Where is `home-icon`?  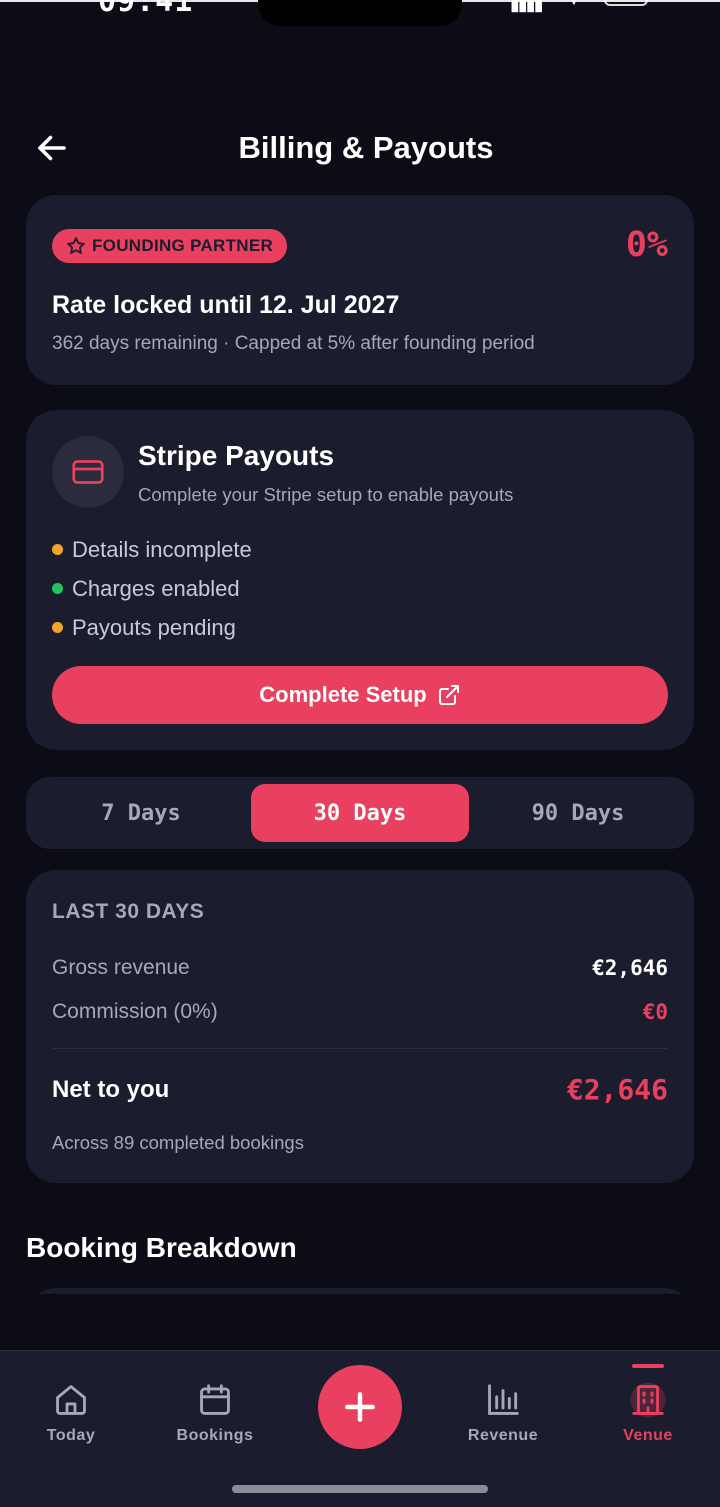
home-icon is located at coordinates (71, 1400).